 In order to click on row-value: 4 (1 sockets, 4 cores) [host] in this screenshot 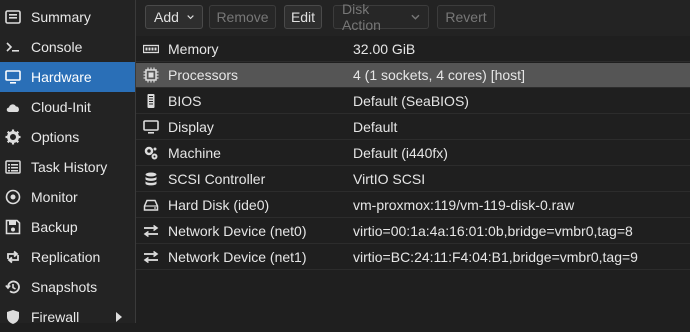, I will do `click(439, 75)`.